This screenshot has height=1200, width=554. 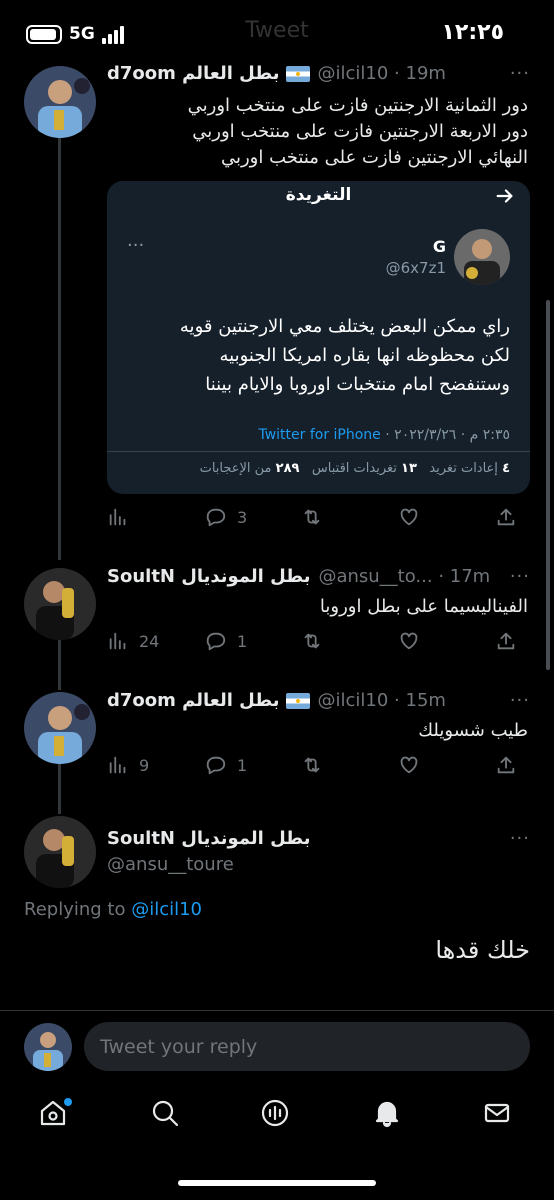 I want to click on quote-avatar, so click(x=482, y=257).